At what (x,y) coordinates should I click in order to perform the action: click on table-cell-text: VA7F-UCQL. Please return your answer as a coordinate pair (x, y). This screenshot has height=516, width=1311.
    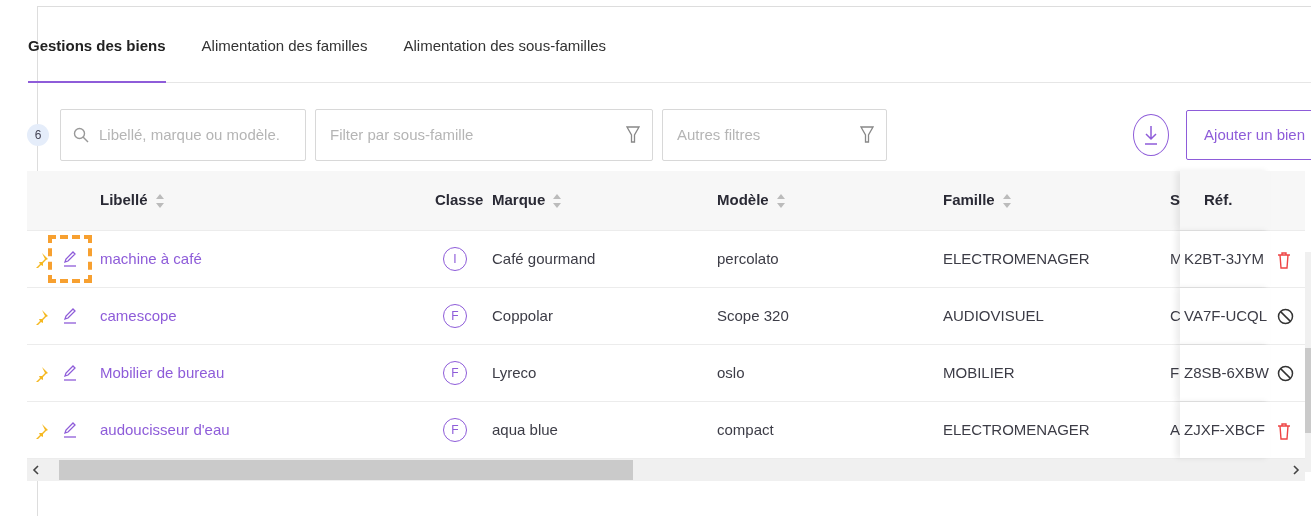
    Looking at the image, I should click on (1226, 315).